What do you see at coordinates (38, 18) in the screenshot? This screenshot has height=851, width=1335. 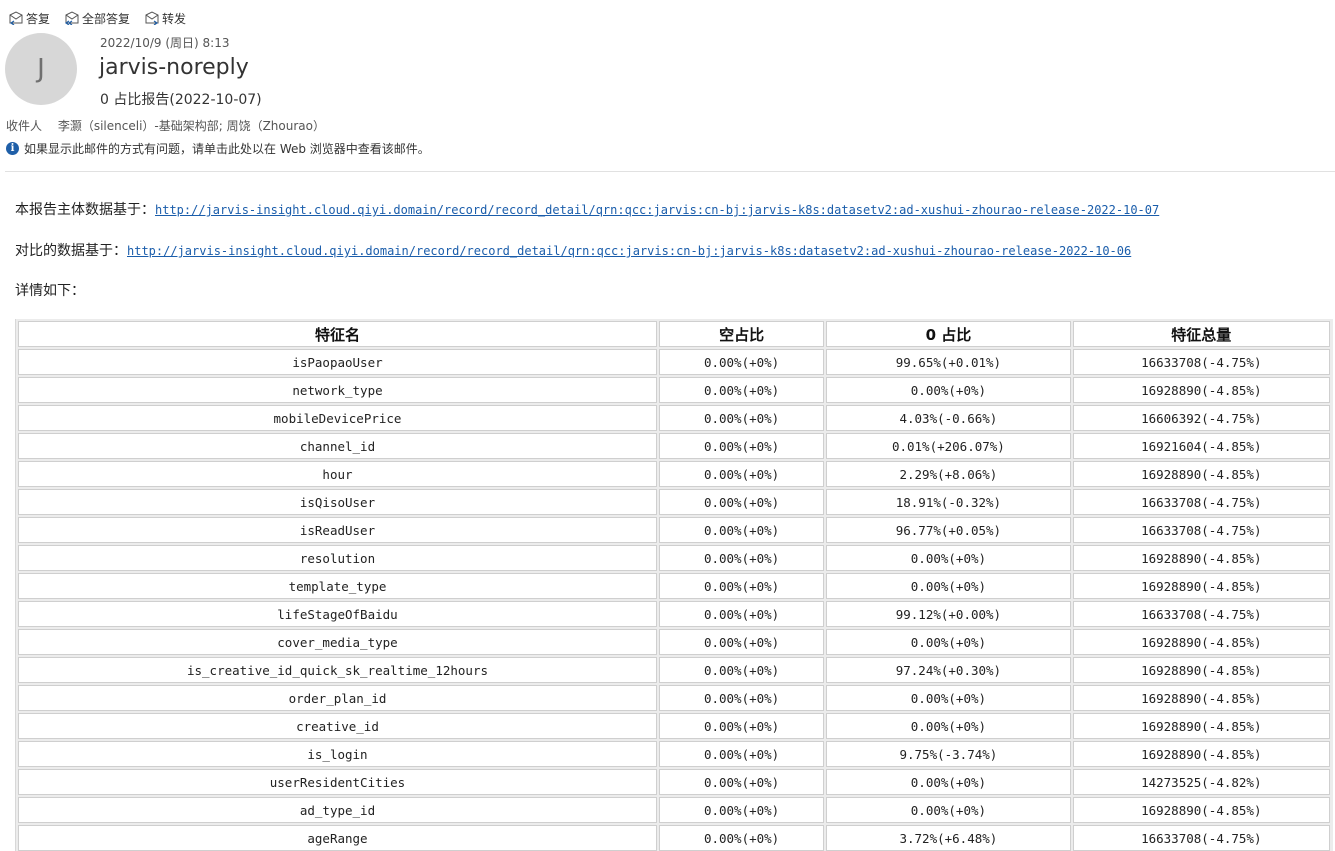 I see `reply-label: 答复` at bounding box center [38, 18].